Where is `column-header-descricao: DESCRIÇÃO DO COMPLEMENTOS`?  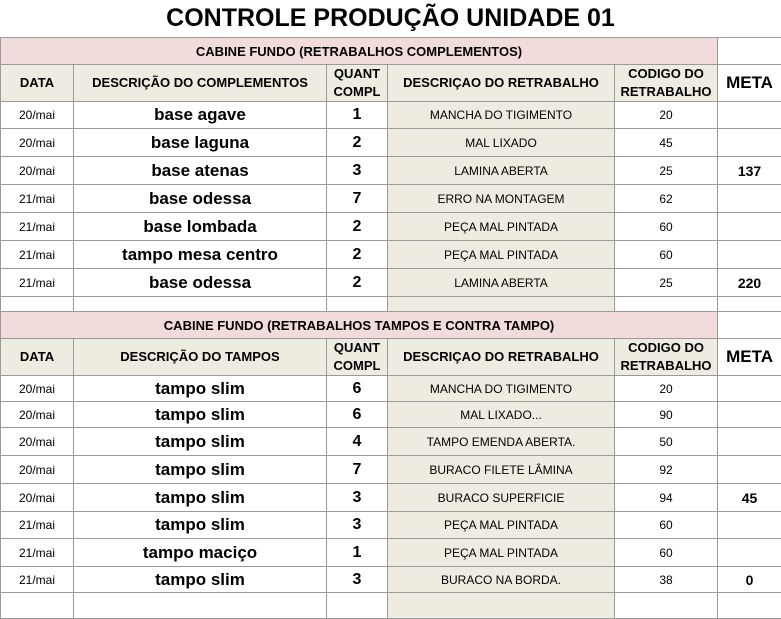
column-header-descricao: DESCRIÇÃO DO COMPLEMENTOS is located at coordinates (200, 83).